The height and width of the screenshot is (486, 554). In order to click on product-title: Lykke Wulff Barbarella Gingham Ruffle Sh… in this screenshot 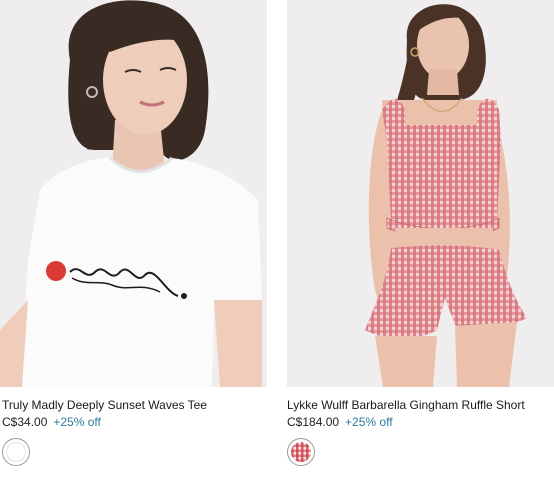, I will do `click(420, 405)`.